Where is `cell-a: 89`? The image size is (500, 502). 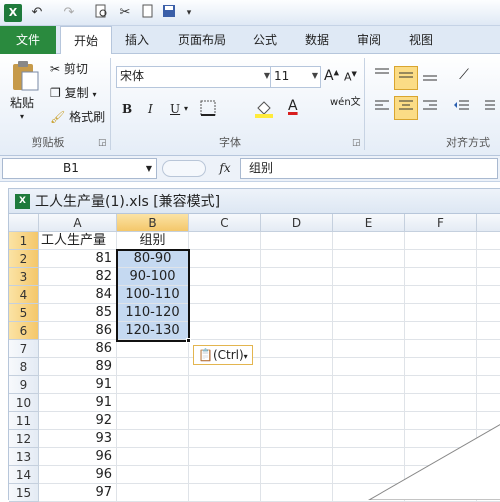 cell-a: 89 is located at coordinates (78, 367).